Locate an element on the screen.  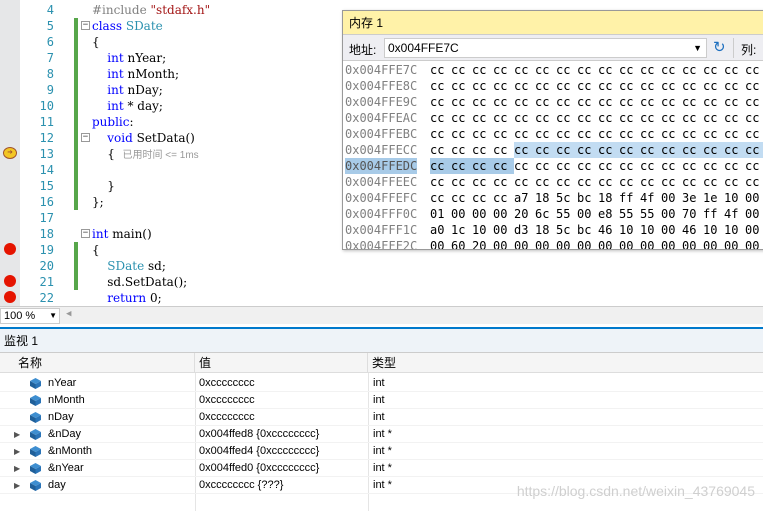
expand-icon: ▶ is located at coordinates (17, 468).